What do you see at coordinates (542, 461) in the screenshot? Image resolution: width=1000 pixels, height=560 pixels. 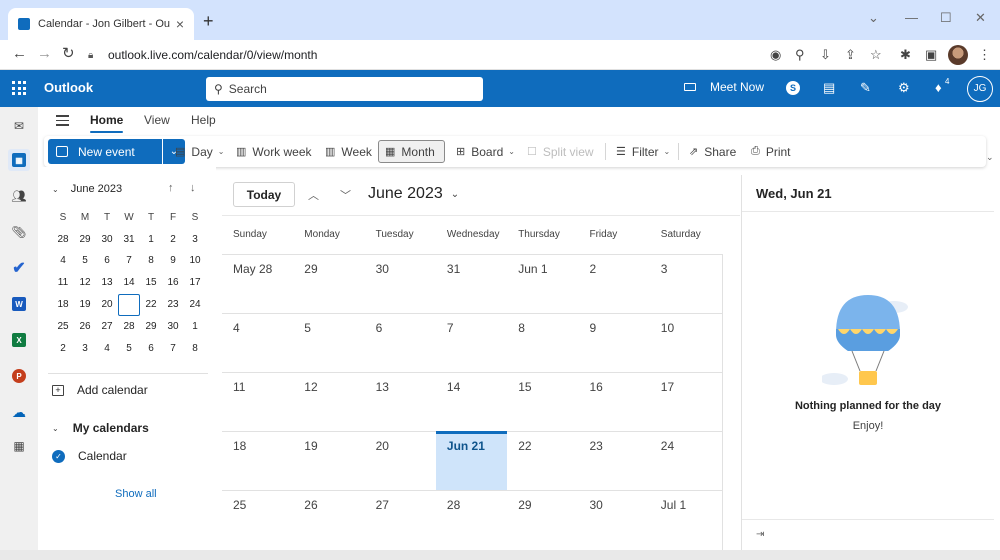 I see `day-cell: 22` at bounding box center [542, 461].